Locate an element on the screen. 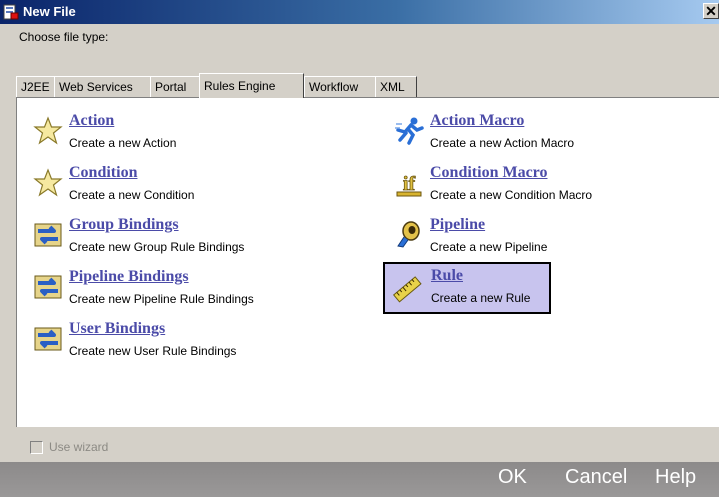 This screenshot has height=497, width=719. choose-file-type-label: Choose file type: is located at coordinates (64, 37).